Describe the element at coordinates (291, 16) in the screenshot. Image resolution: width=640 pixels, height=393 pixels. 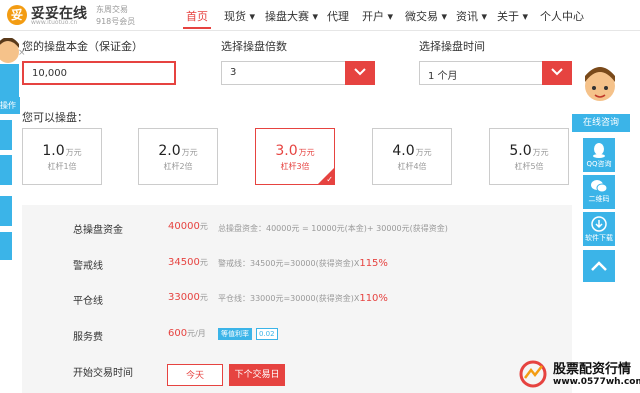
I see `nav-contest: 操盘大赛 ▾` at that location.